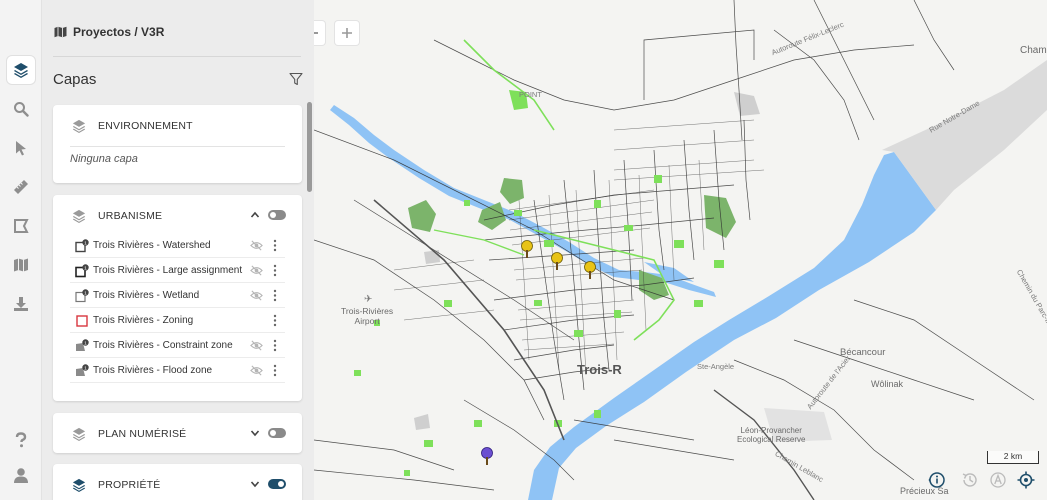 The height and width of the screenshot is (500, 1047). I want to click on layer-name: Trois Rivières - Wetland, so click(146, 295).